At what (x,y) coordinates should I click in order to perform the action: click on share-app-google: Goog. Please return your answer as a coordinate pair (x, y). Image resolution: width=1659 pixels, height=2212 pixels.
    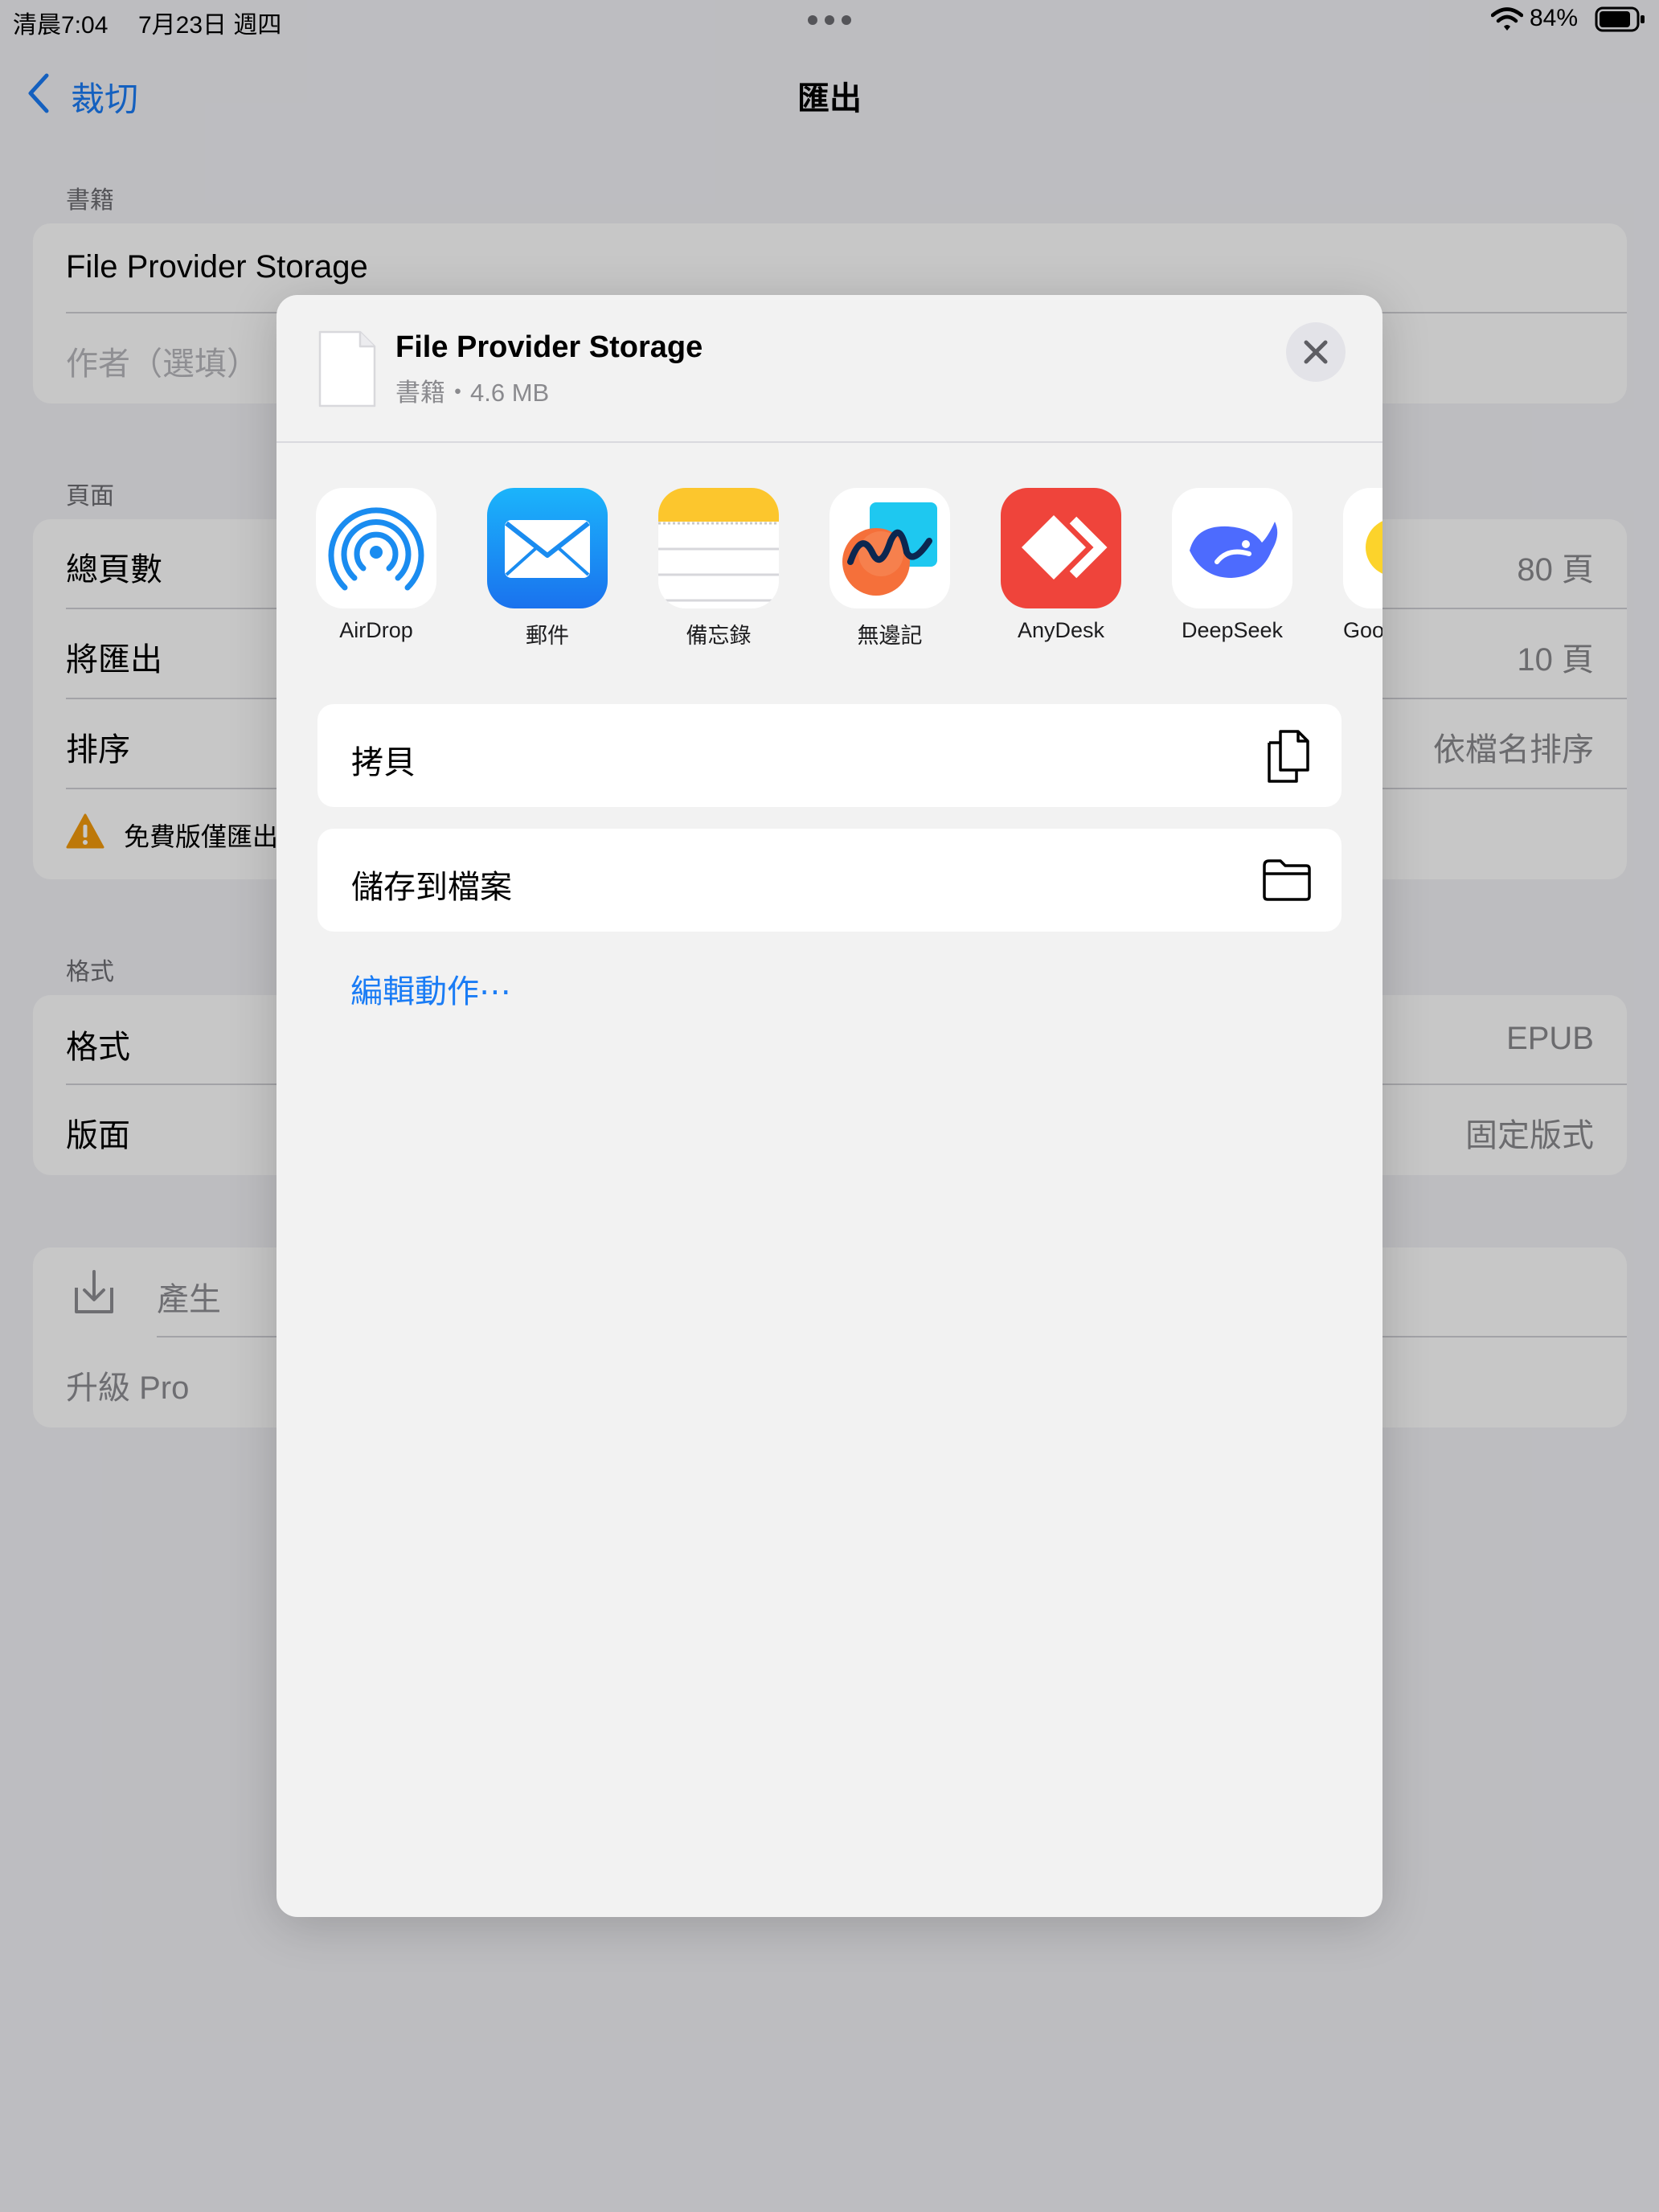
    Looking at the image, I should click on (1362, 565).